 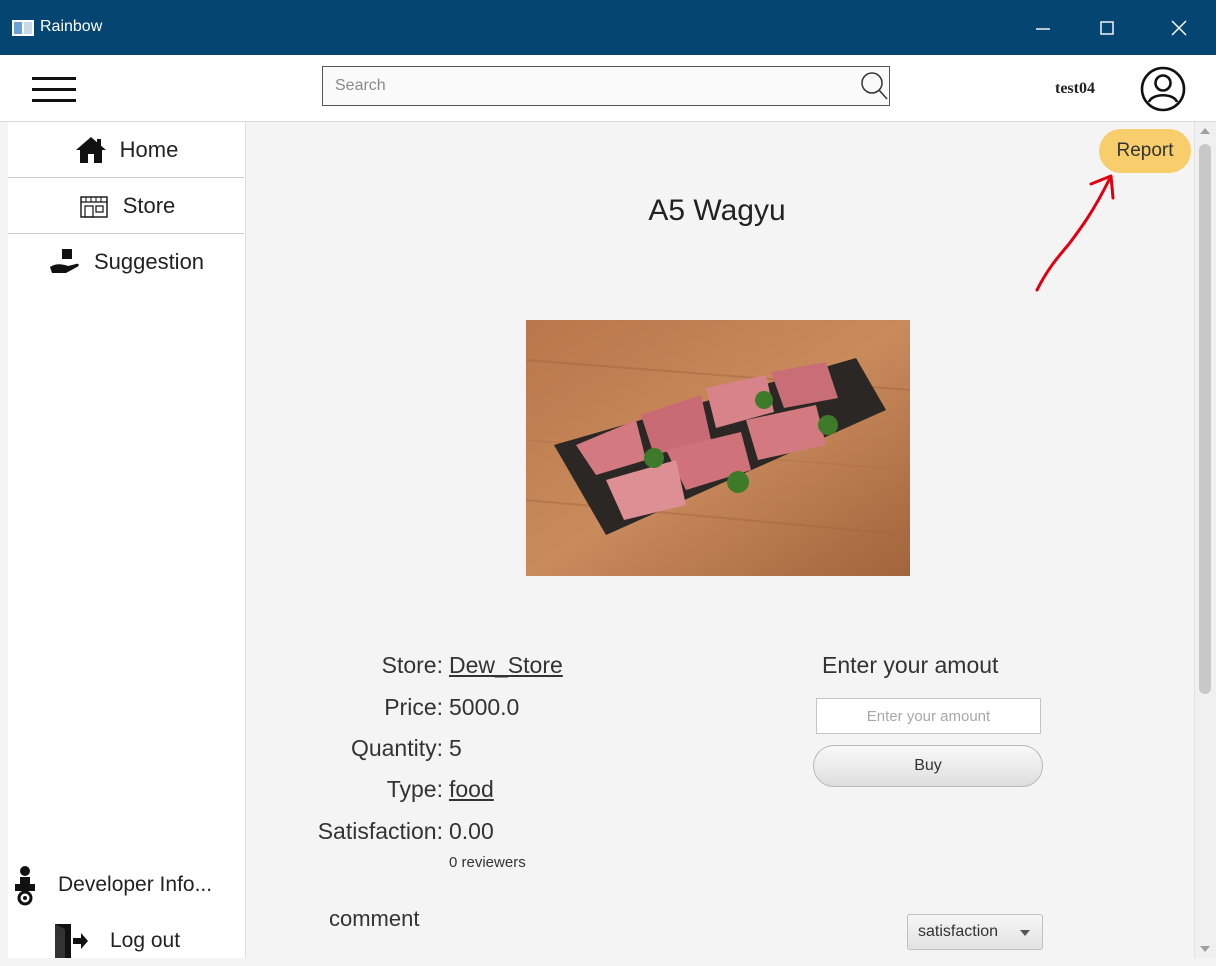 What do you see at coordinates (1163, 89) in the screenshot?
I see `user-avatar-icon` at bounding box center [1163, 89].